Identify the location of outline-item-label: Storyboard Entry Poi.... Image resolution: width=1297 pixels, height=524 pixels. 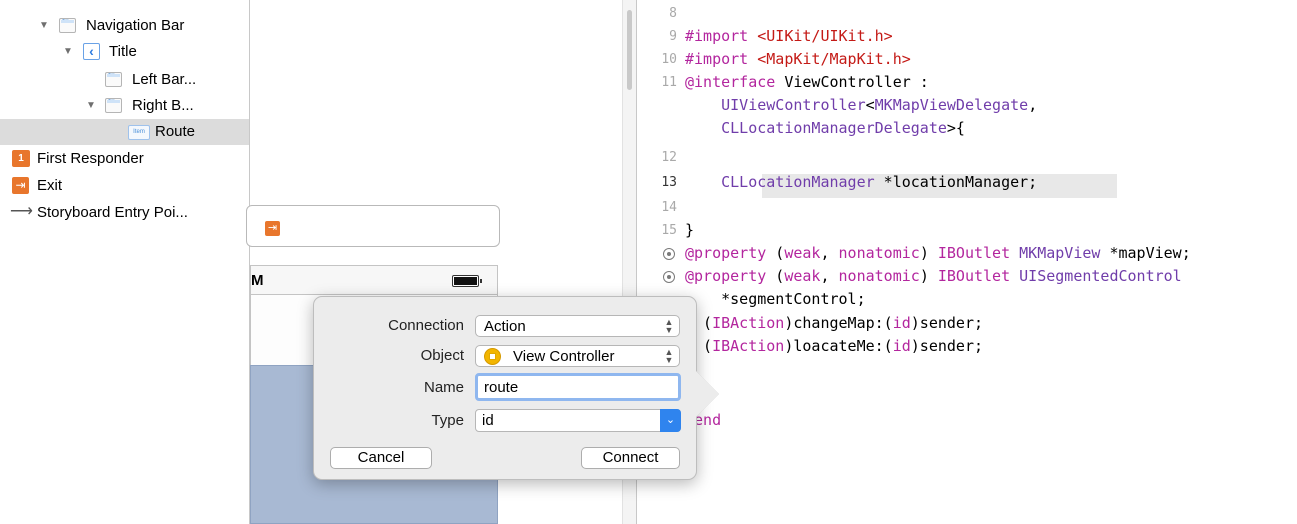
(112, 212).